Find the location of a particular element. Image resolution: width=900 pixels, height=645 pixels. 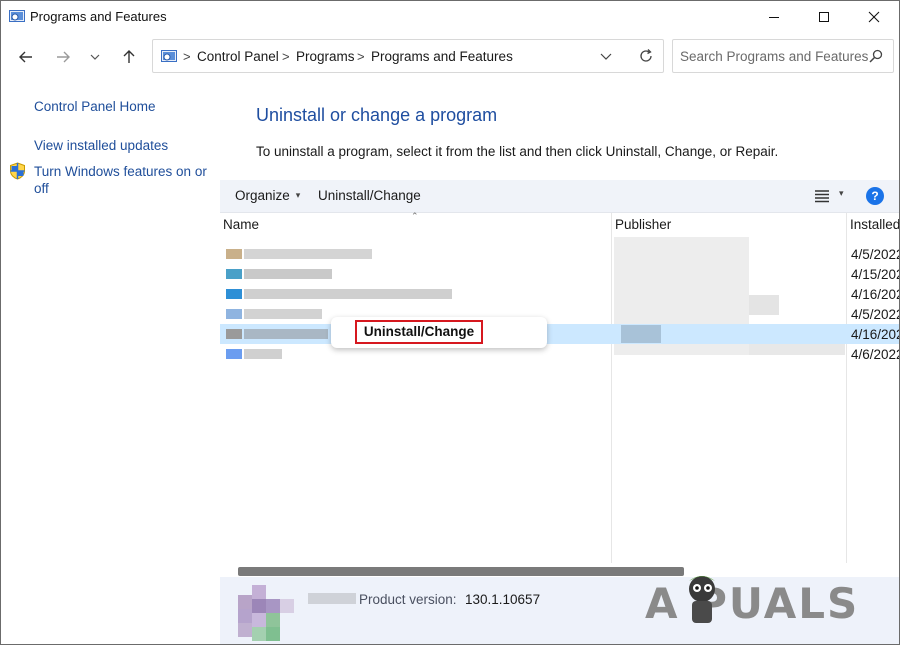

breadcrumb-control-panel: Control Panel is located at coordinates (238, 56).